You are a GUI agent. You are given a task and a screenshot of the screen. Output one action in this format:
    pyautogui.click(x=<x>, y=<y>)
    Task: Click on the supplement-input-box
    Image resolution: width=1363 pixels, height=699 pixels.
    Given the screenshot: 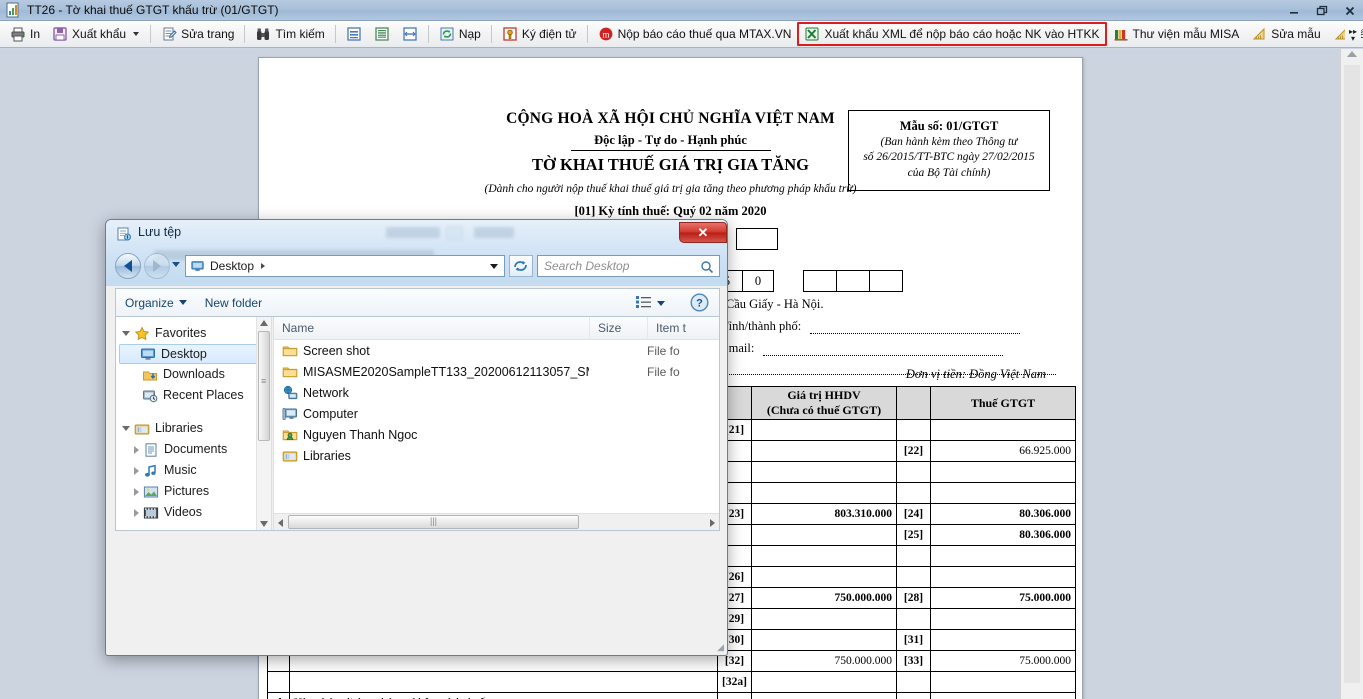 What is the action you would take?
    pyautogui.click(x=757, y=239)
    